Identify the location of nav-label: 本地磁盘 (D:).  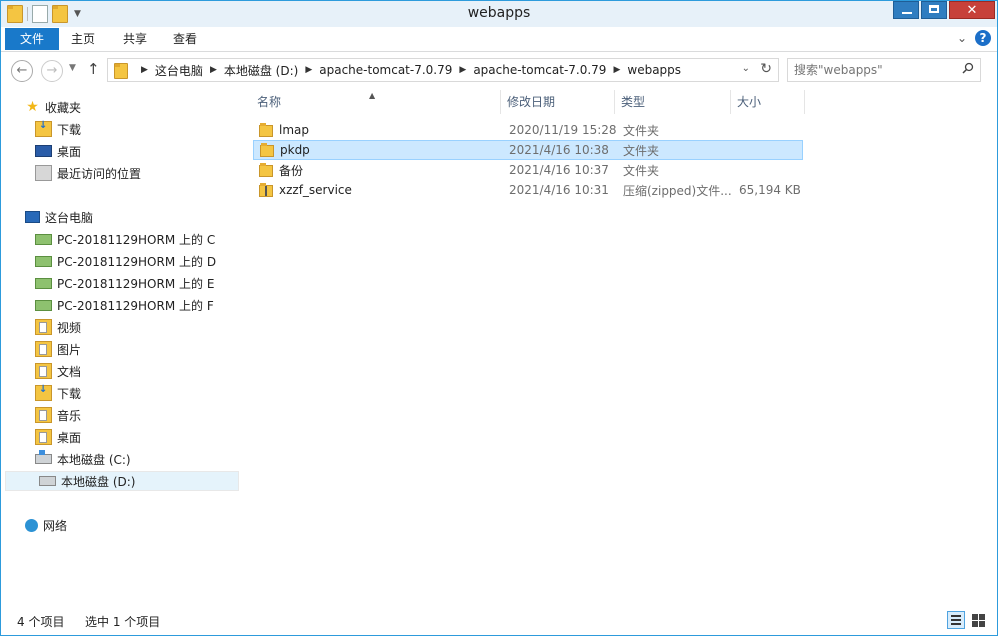
(98, 481).